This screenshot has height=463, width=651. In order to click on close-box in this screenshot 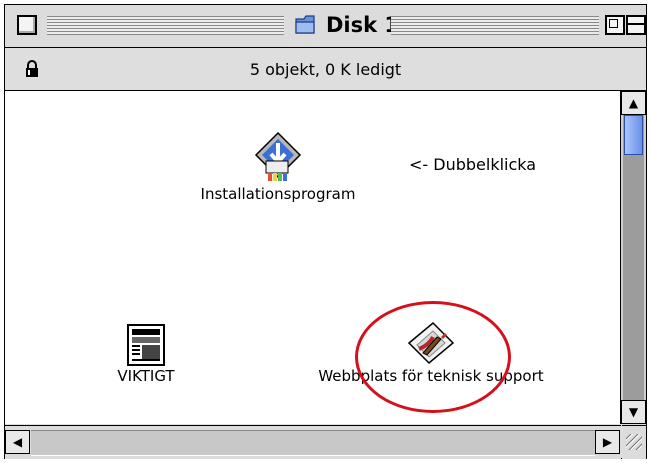, I will do `click(27, 25)`.